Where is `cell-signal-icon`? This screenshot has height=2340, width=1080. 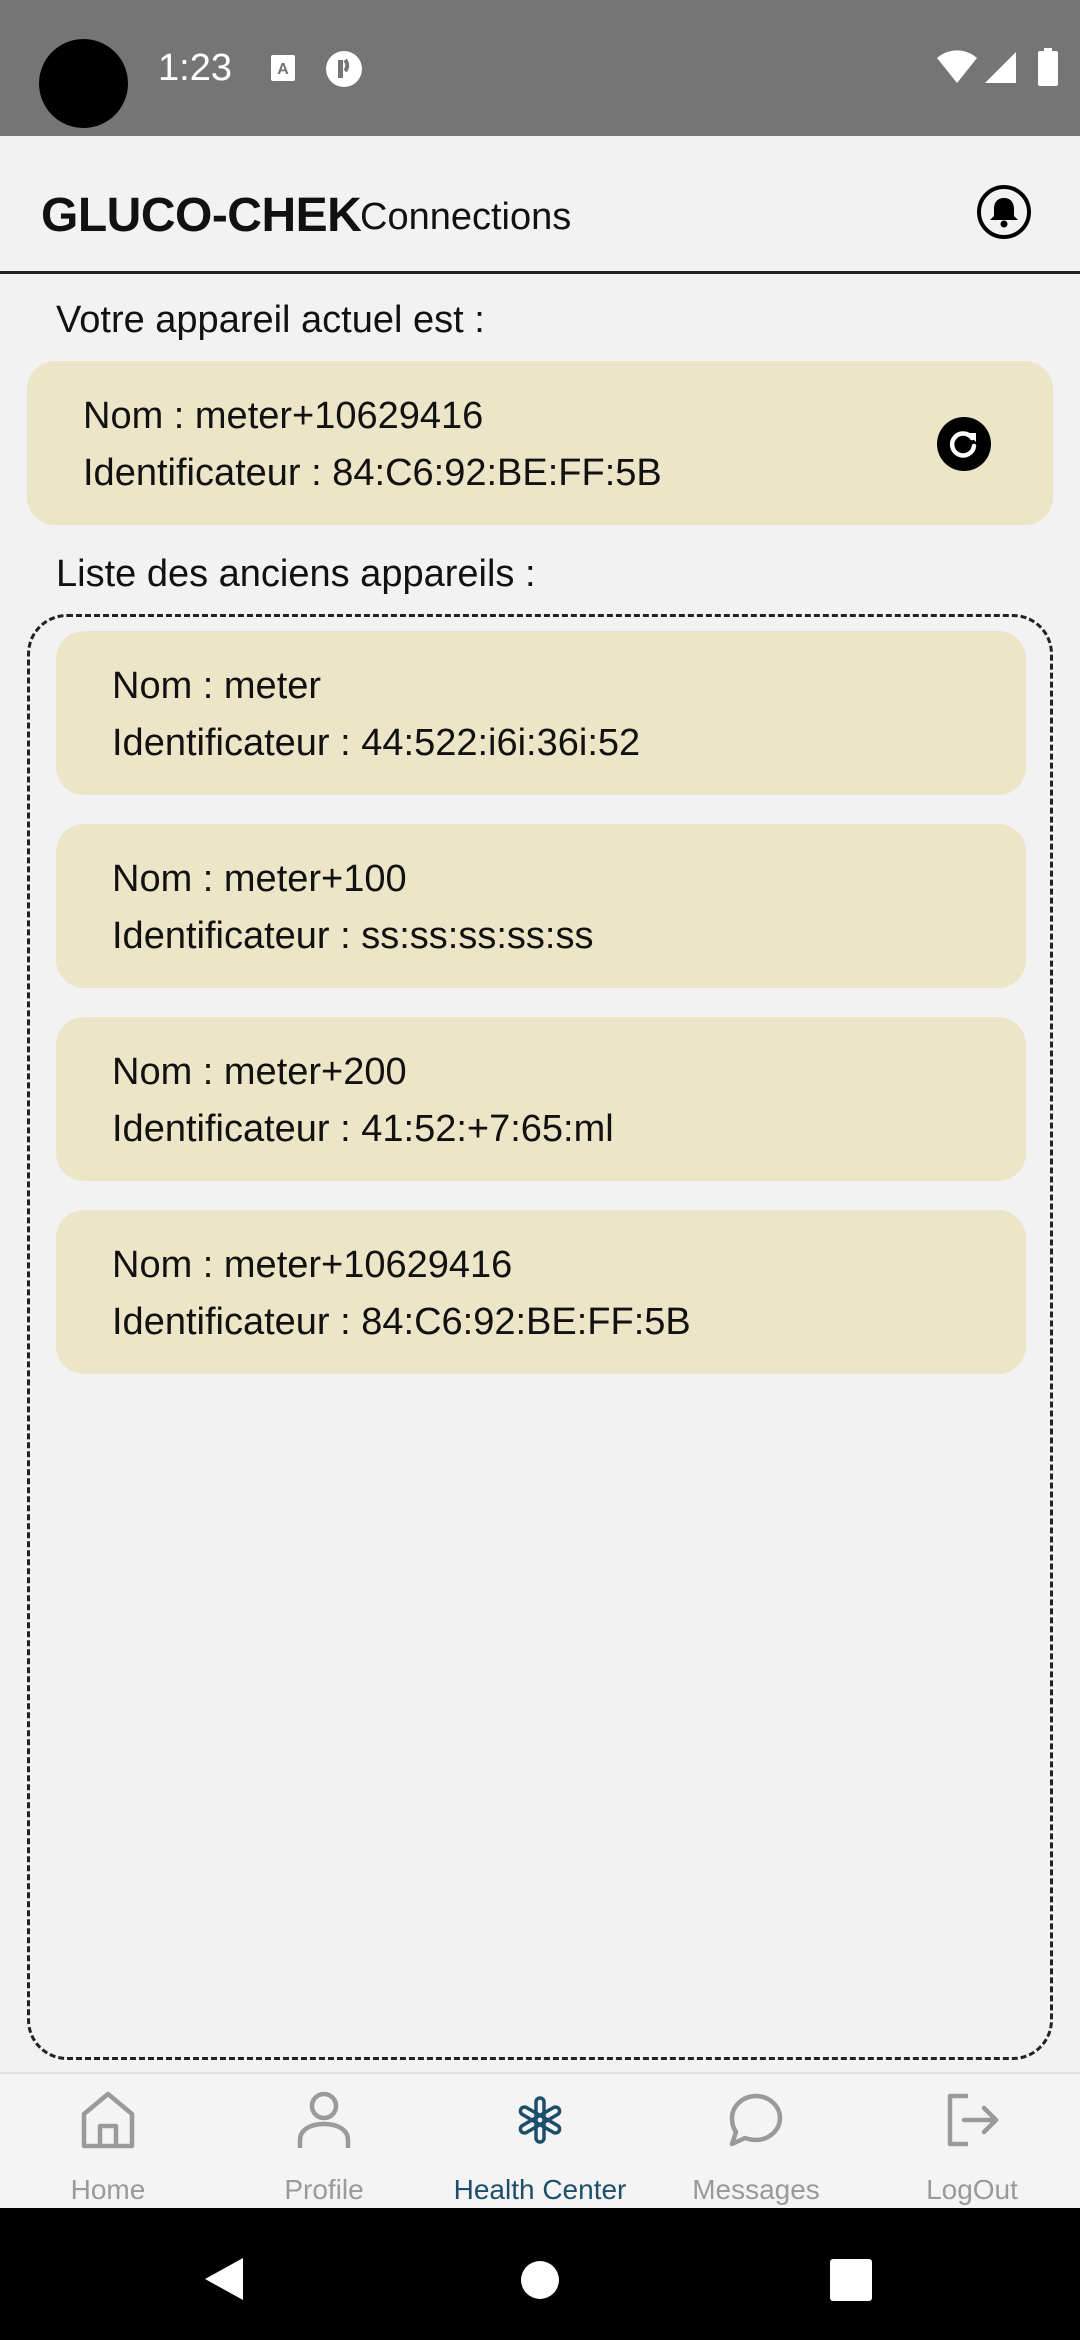 cell-signal-icon is located at coordinates (1000, 67).